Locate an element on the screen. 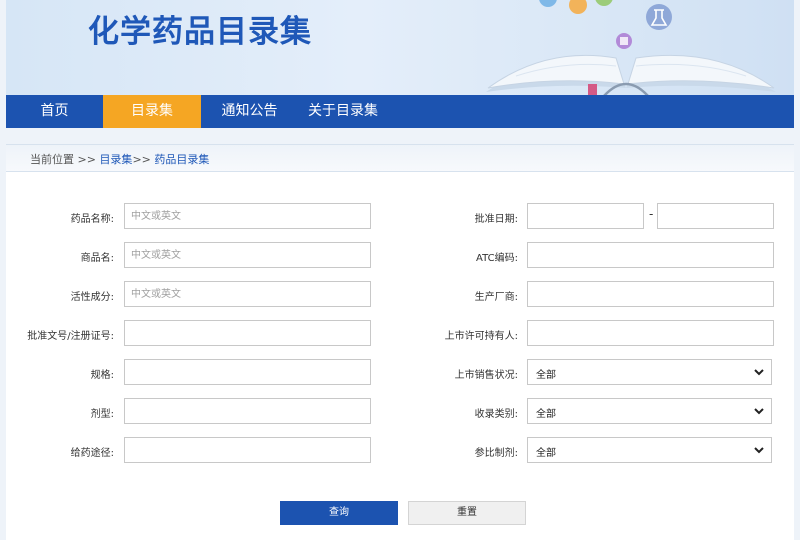 The width and height of the screenshot is (800, 540). label-category: 收录类别: is located at coordinates (496, 414).